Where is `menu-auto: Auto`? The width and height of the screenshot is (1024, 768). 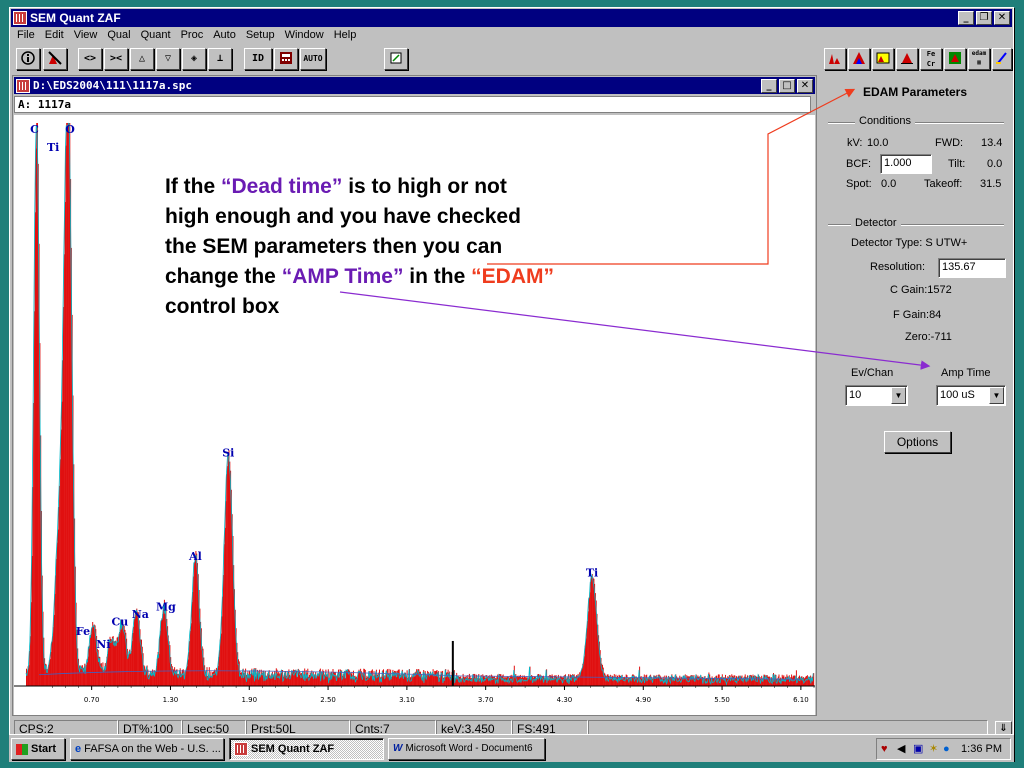 menu-auto: Auto is located at coordinates (224, 36).